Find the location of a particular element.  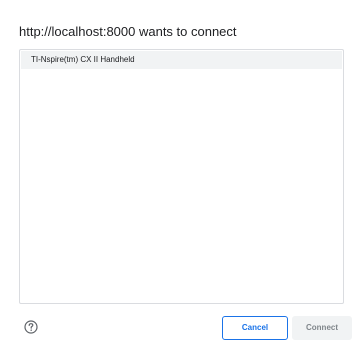

help-circle-icon is located at coordinates (31, 327).